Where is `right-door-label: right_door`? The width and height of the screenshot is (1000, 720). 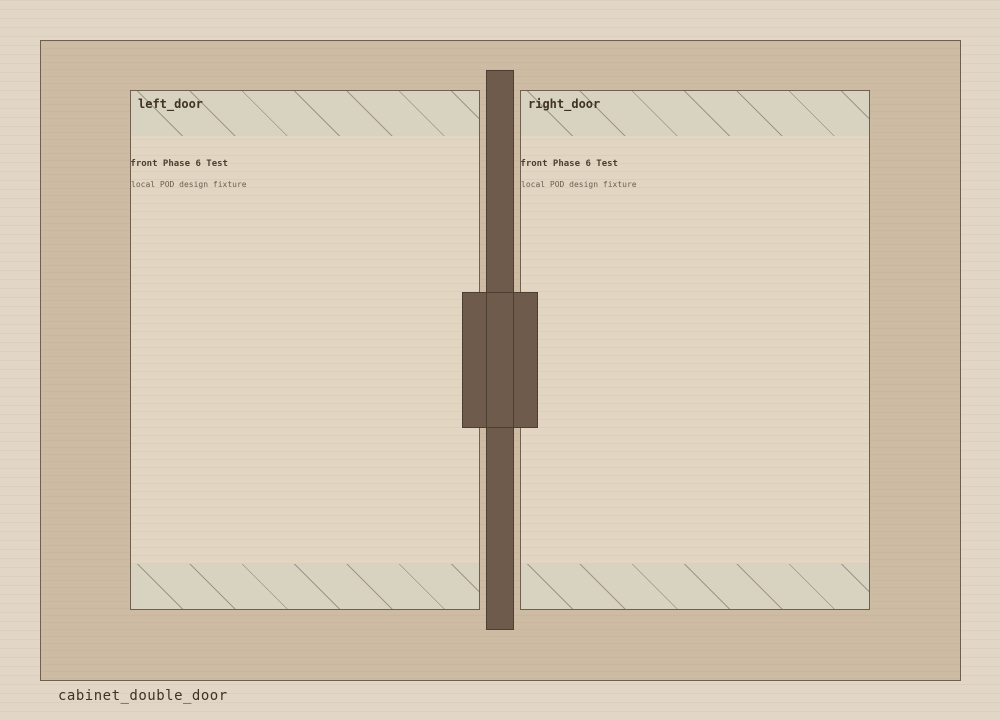 right-door-label: right_door is located at coordinates (564, 104).